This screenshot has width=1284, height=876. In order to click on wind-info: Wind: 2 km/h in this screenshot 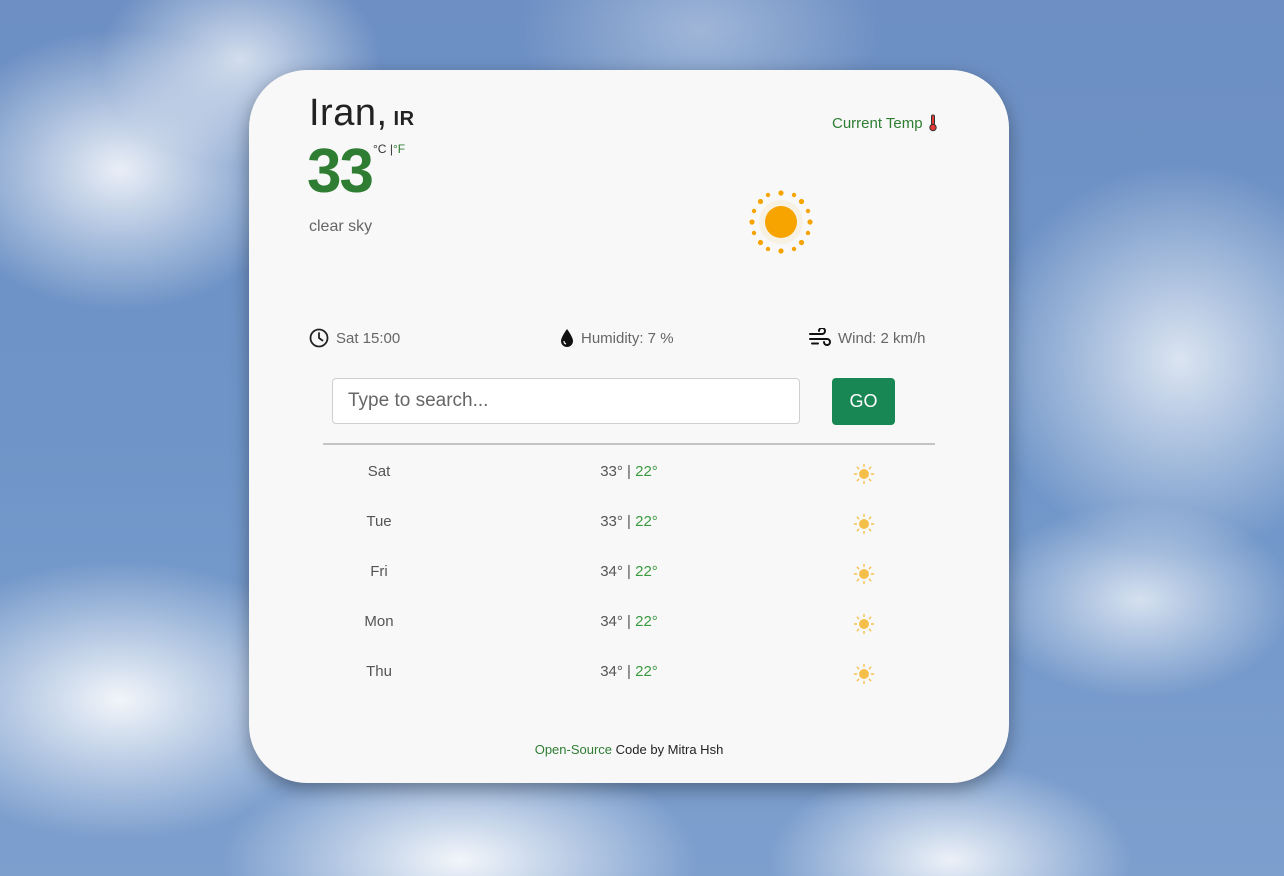, I will do `click(867, 338)`.